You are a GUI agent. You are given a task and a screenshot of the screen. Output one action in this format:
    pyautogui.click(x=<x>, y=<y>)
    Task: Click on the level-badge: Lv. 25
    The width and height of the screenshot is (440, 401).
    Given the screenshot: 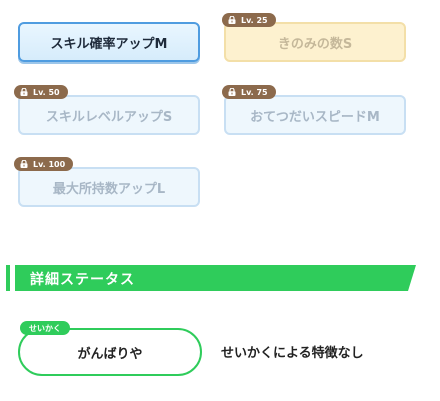 What is the action you would take?
    pyautogui.click(x=249, y=20)
    